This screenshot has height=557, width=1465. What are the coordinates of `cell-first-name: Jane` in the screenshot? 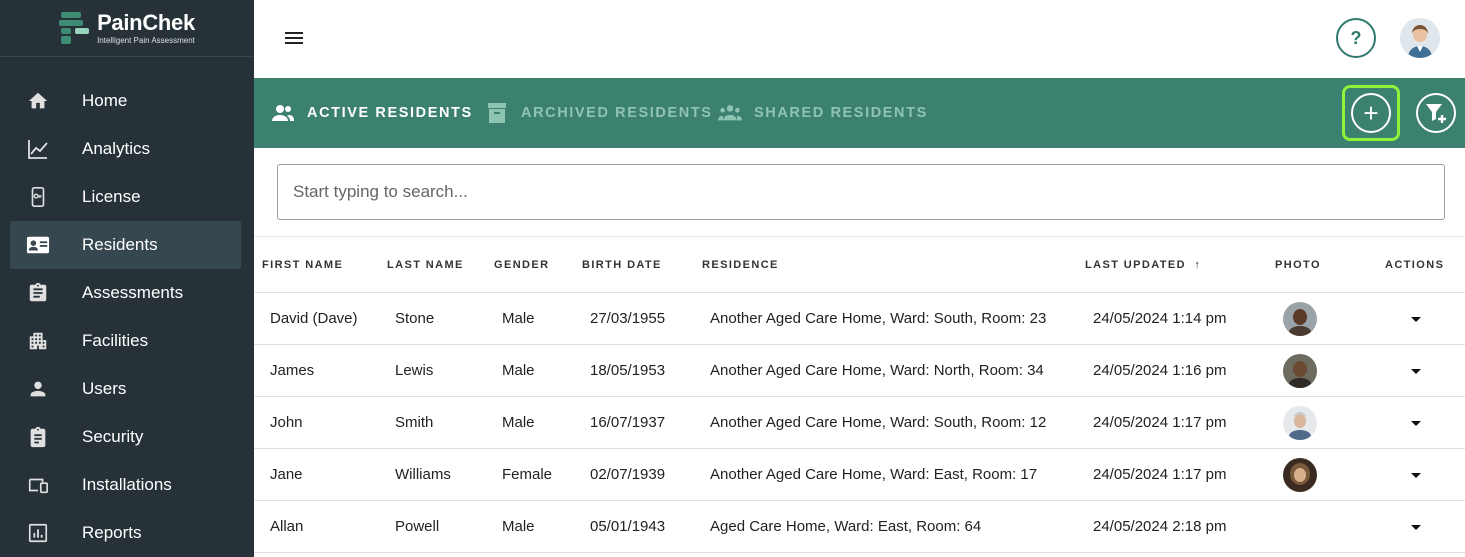 It's located at (286, 474).